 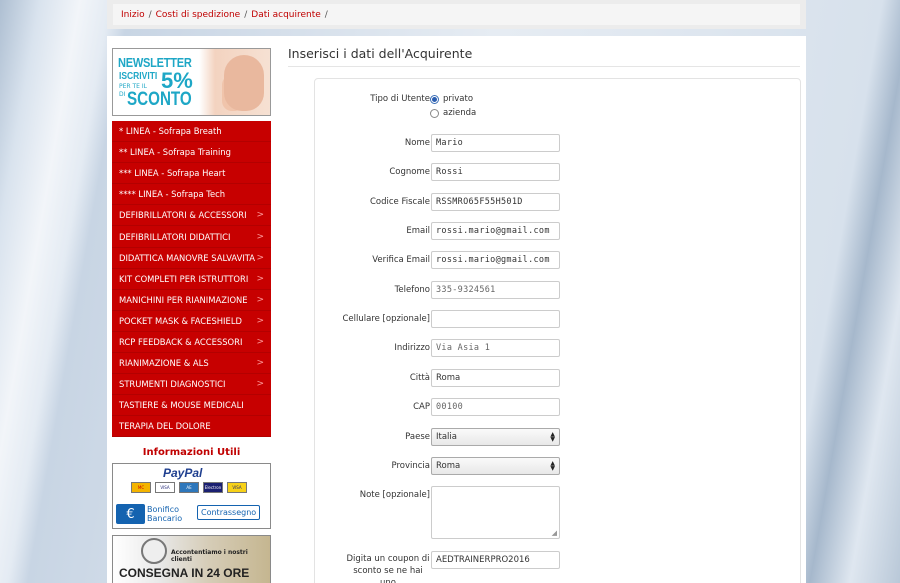 I want to click on sidebar-item-kit: KIT COMPLETI PER ISTRUTTORI >, so click(x=191, y=279).